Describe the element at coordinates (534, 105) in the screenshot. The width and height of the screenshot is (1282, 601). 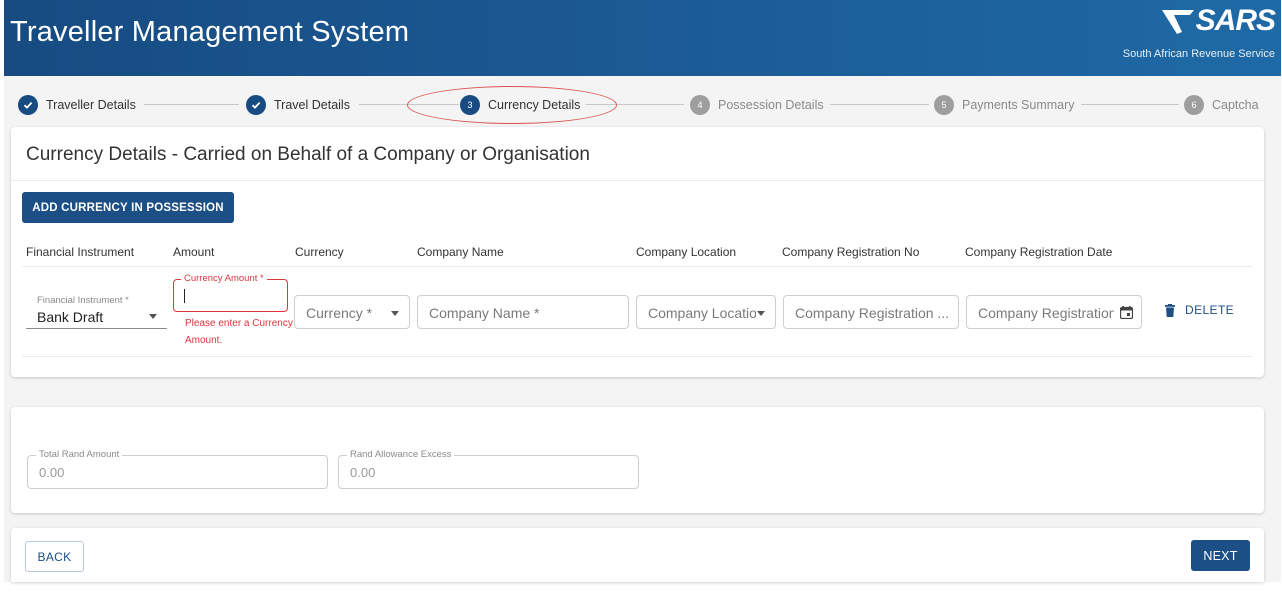
I see `step-label: Currency Details` at that location.